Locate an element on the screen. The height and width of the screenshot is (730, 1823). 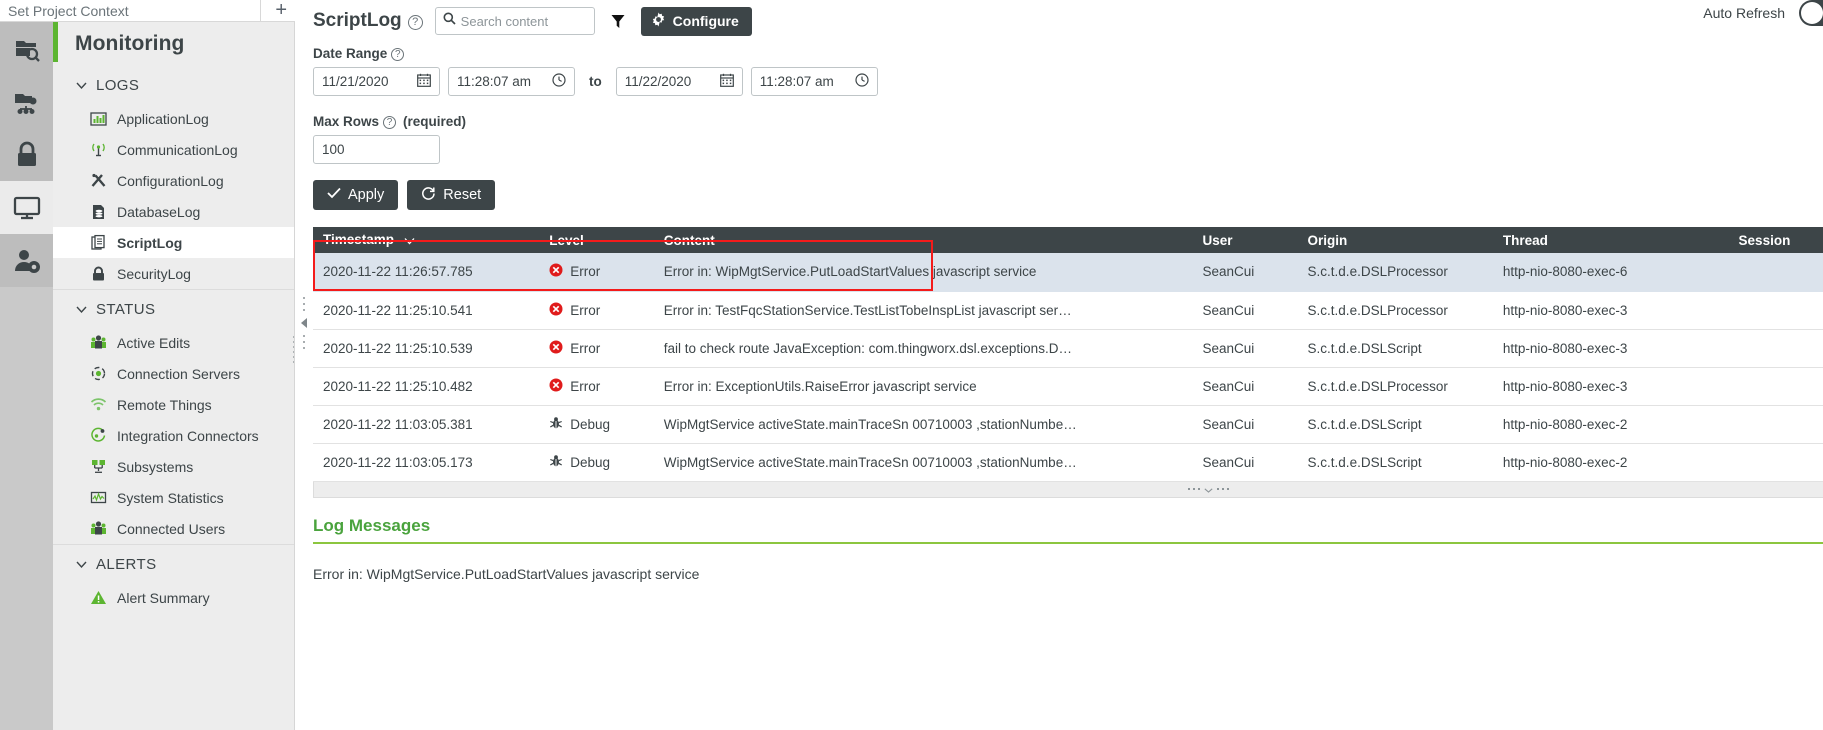
sidebar-item-securitylog: SecurityLog is located at coordinates (173, 273).